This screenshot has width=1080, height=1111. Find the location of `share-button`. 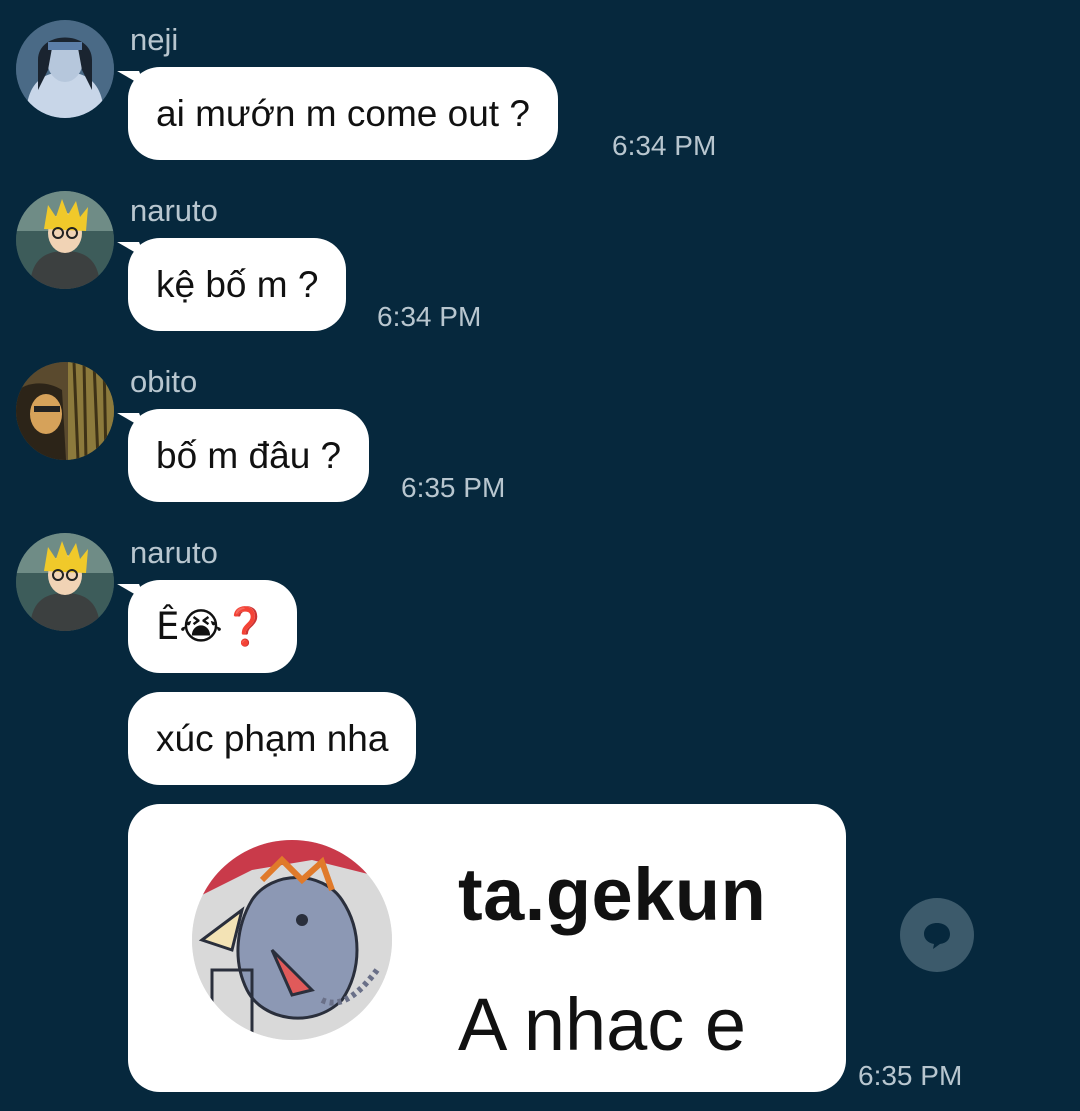

share-button is located at coordinates (937, 935).